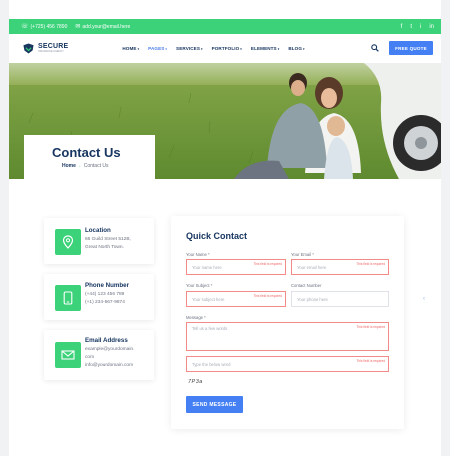 Image resolution: width=450 pixels, height=456 pixels. Describe the element at coordinates (402, 27) in the screenshot. I see `facebook-icon: f` at that location.